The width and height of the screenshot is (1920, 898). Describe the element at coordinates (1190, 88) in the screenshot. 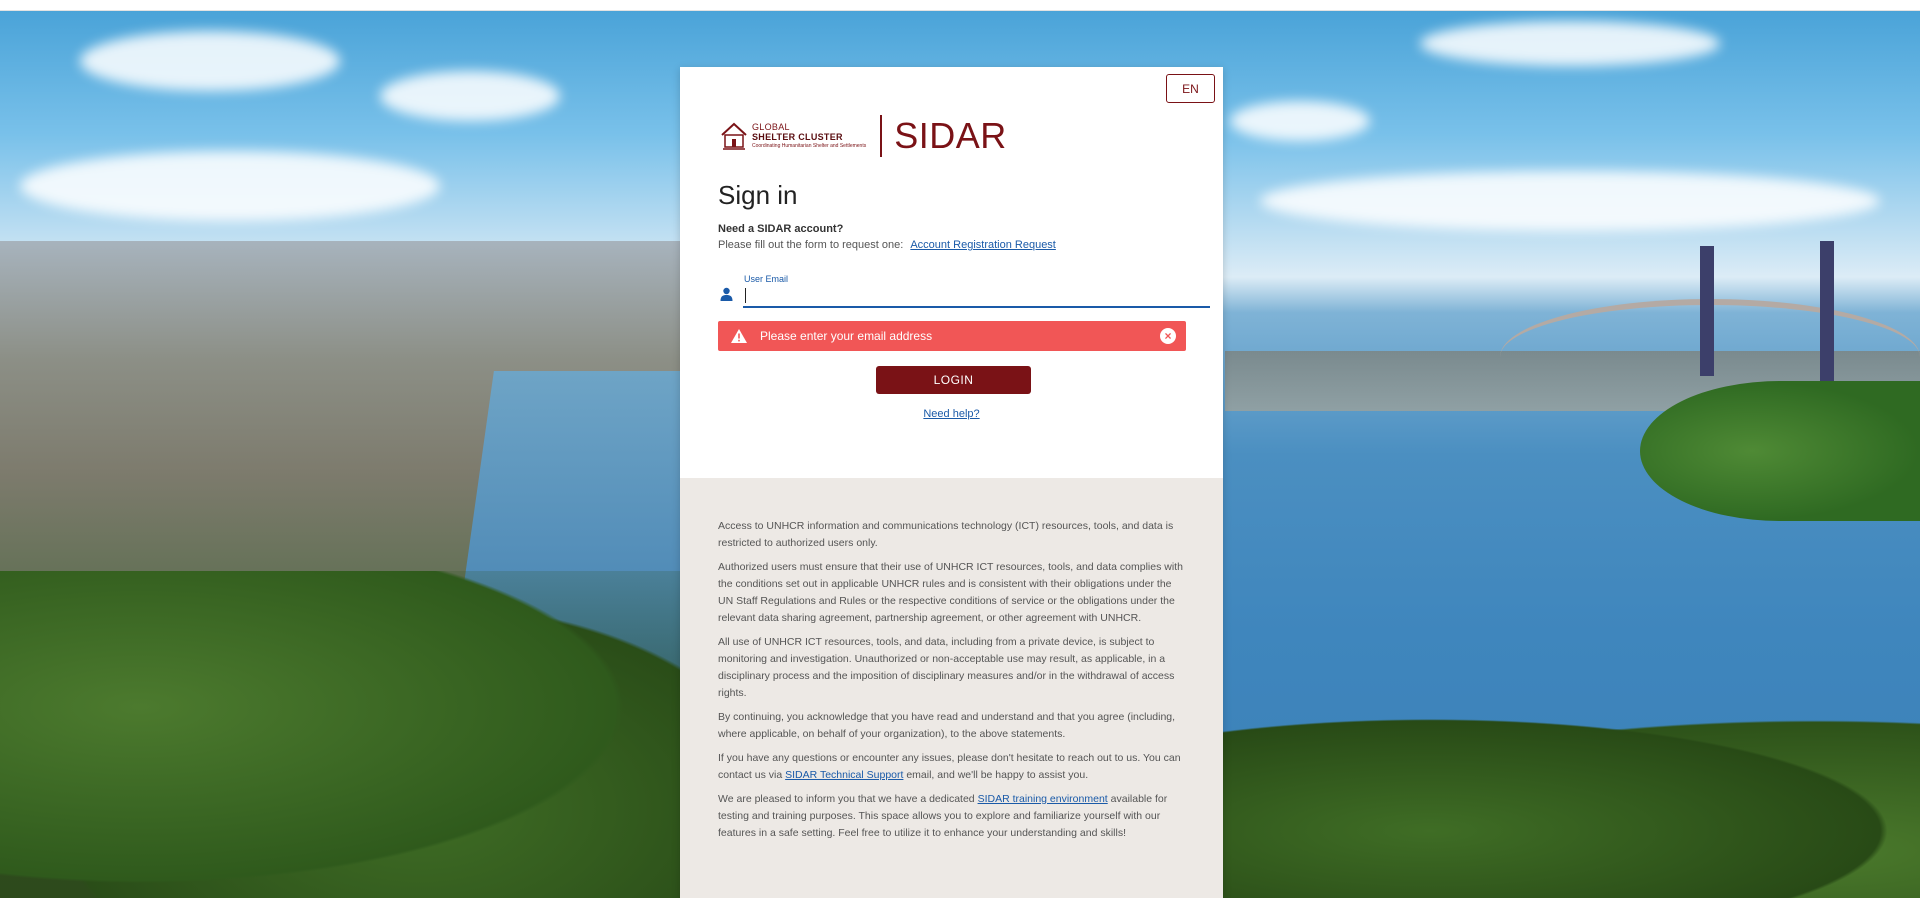

I see `language-selector: EN` at that location.